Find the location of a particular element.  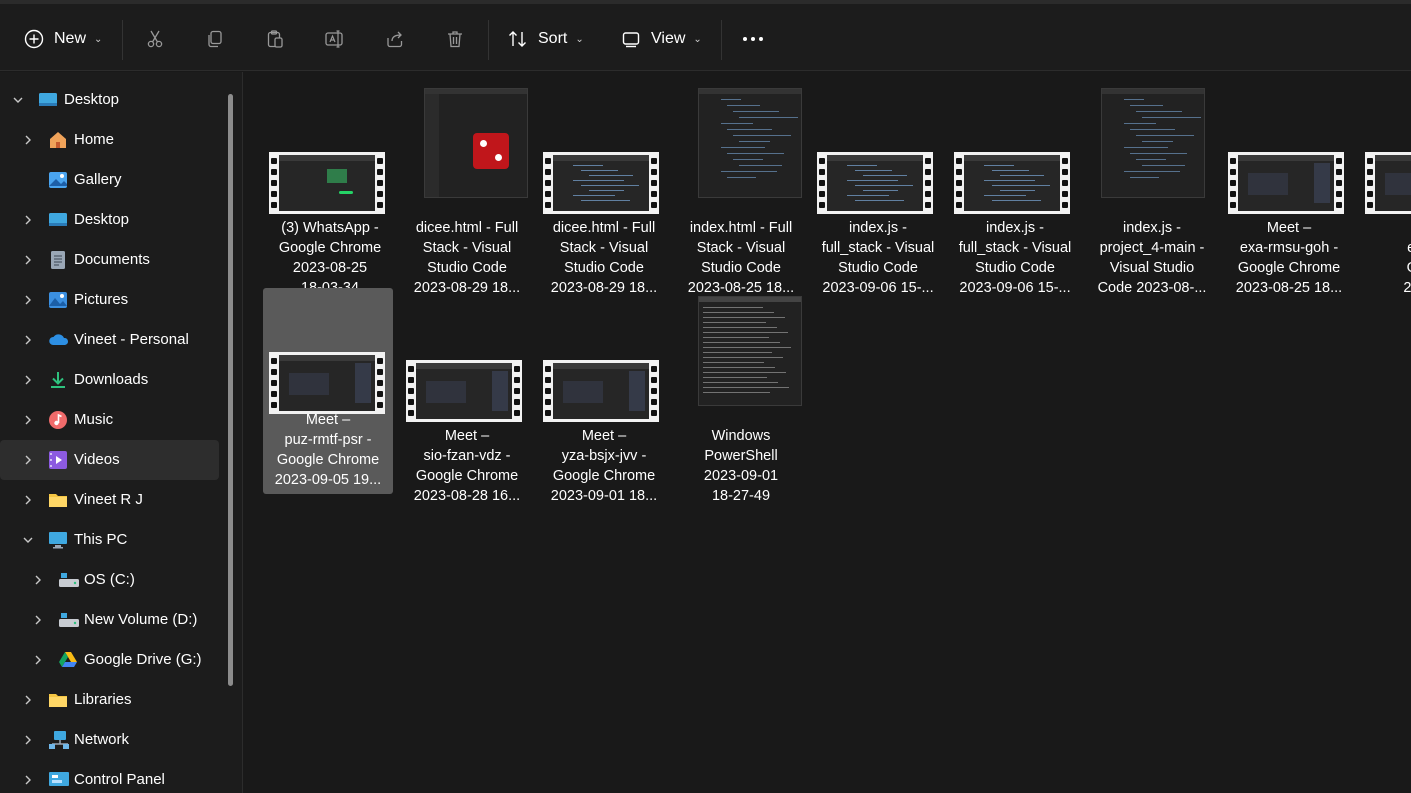

file-name-line: index.html - Full is located at coordinates (741, 228).